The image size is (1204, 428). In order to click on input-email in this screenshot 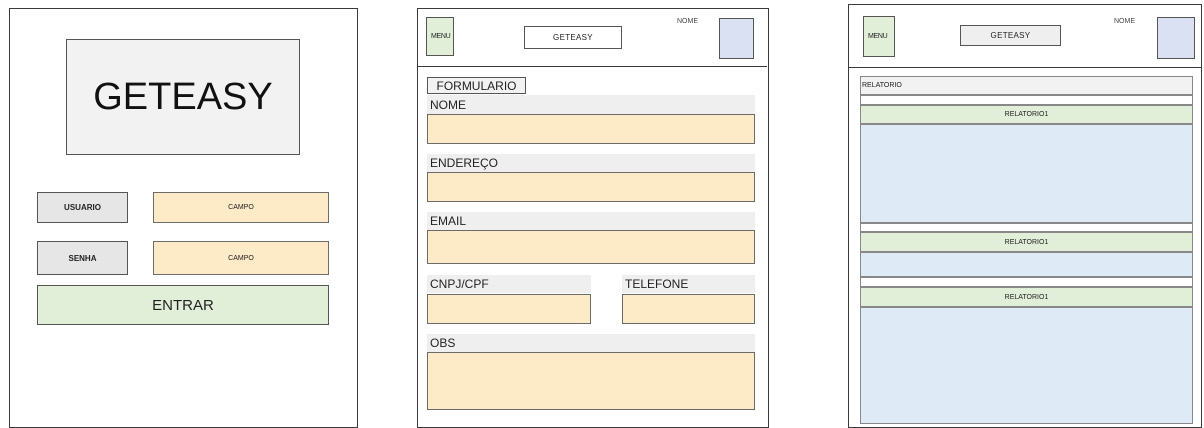, I will do `click(591, 247)`.